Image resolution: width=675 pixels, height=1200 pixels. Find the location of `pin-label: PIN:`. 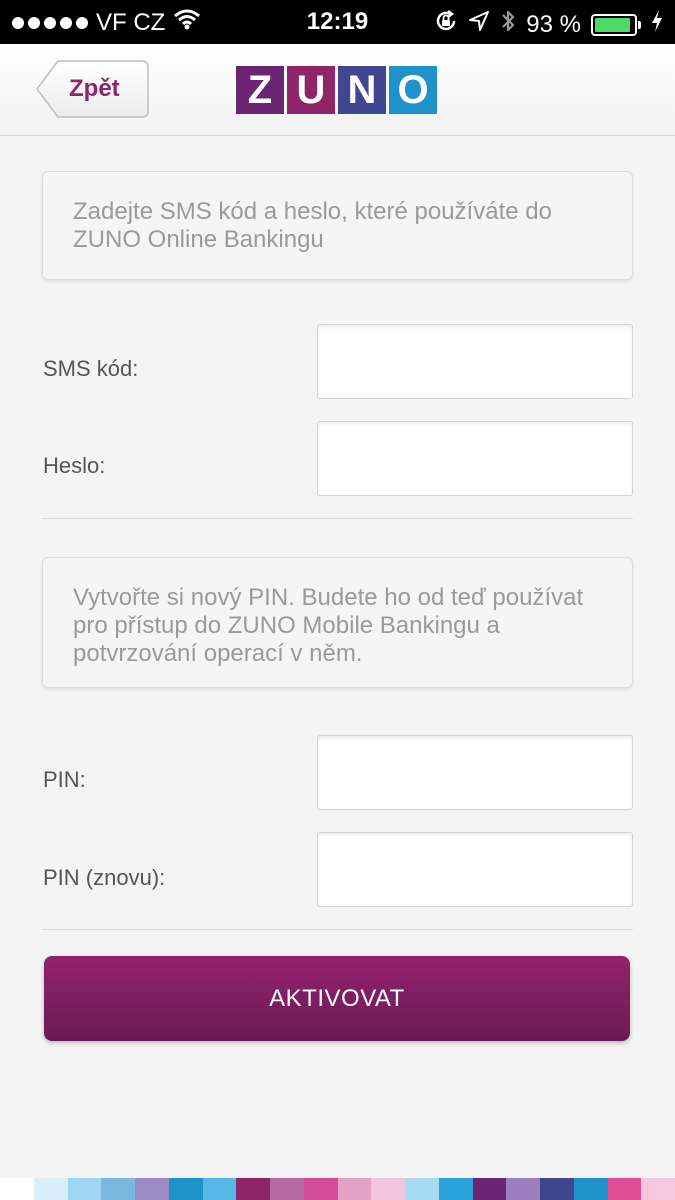

pin-label: PIN: is located at coordinates (64, 779).